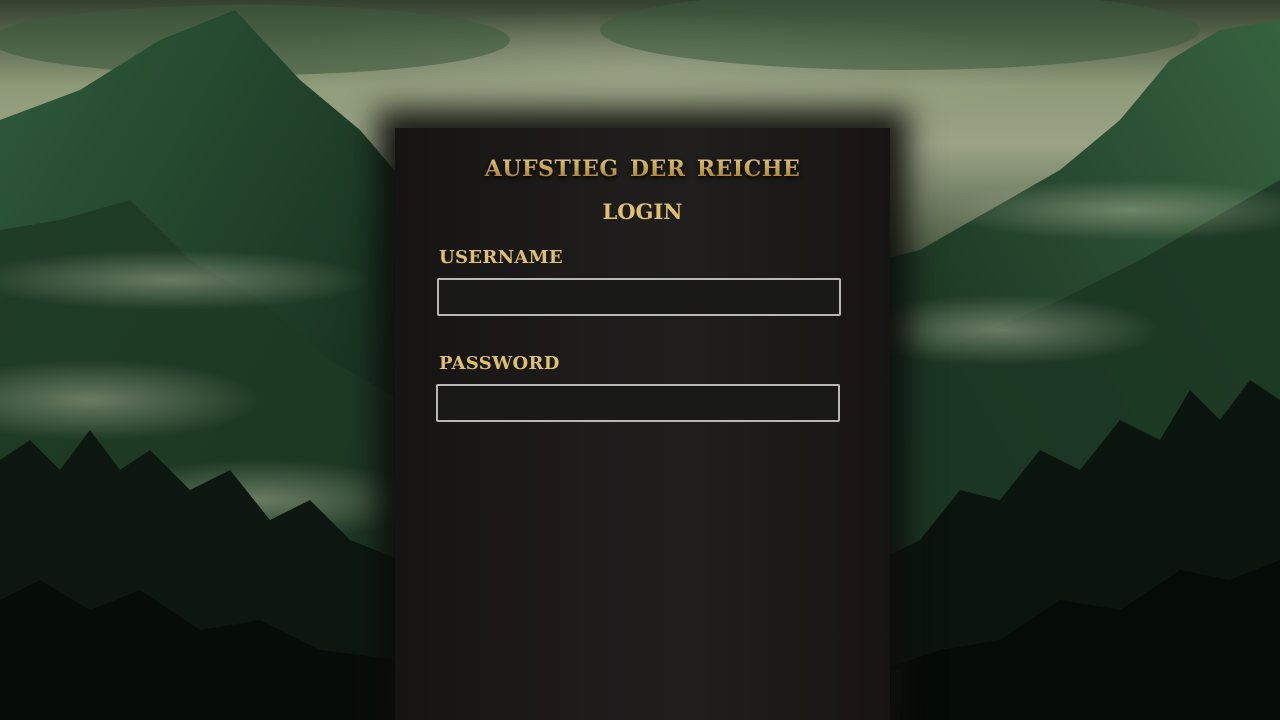  What do you see at coordinates (501, 255) in the screenshot?
I see `username-label: Username` at bounding box center [501, 255].